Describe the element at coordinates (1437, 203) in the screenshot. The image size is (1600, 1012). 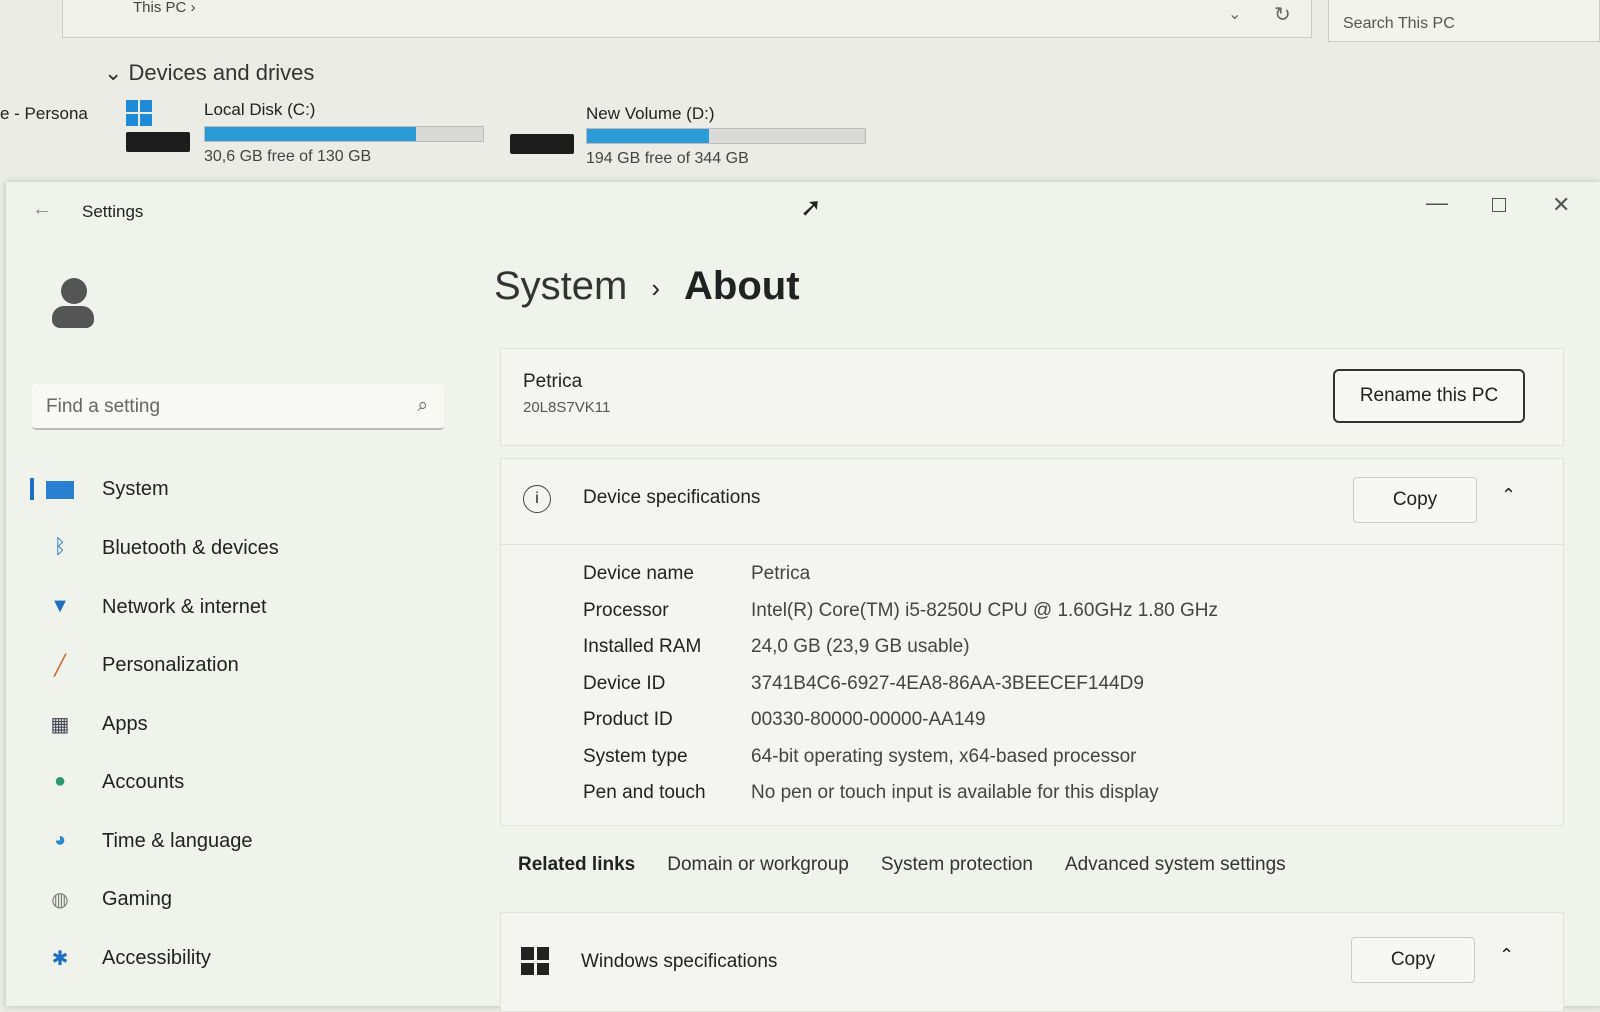
I see `minimize-icon: —` at that location.